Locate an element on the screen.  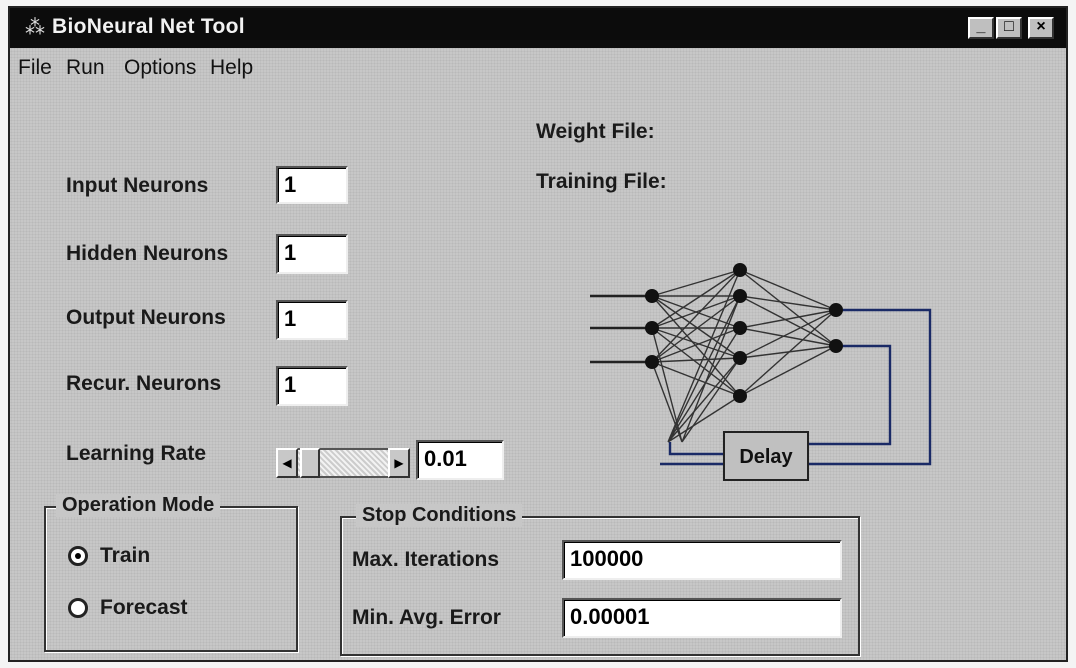
train-radio is located at coordinates (78, 556).